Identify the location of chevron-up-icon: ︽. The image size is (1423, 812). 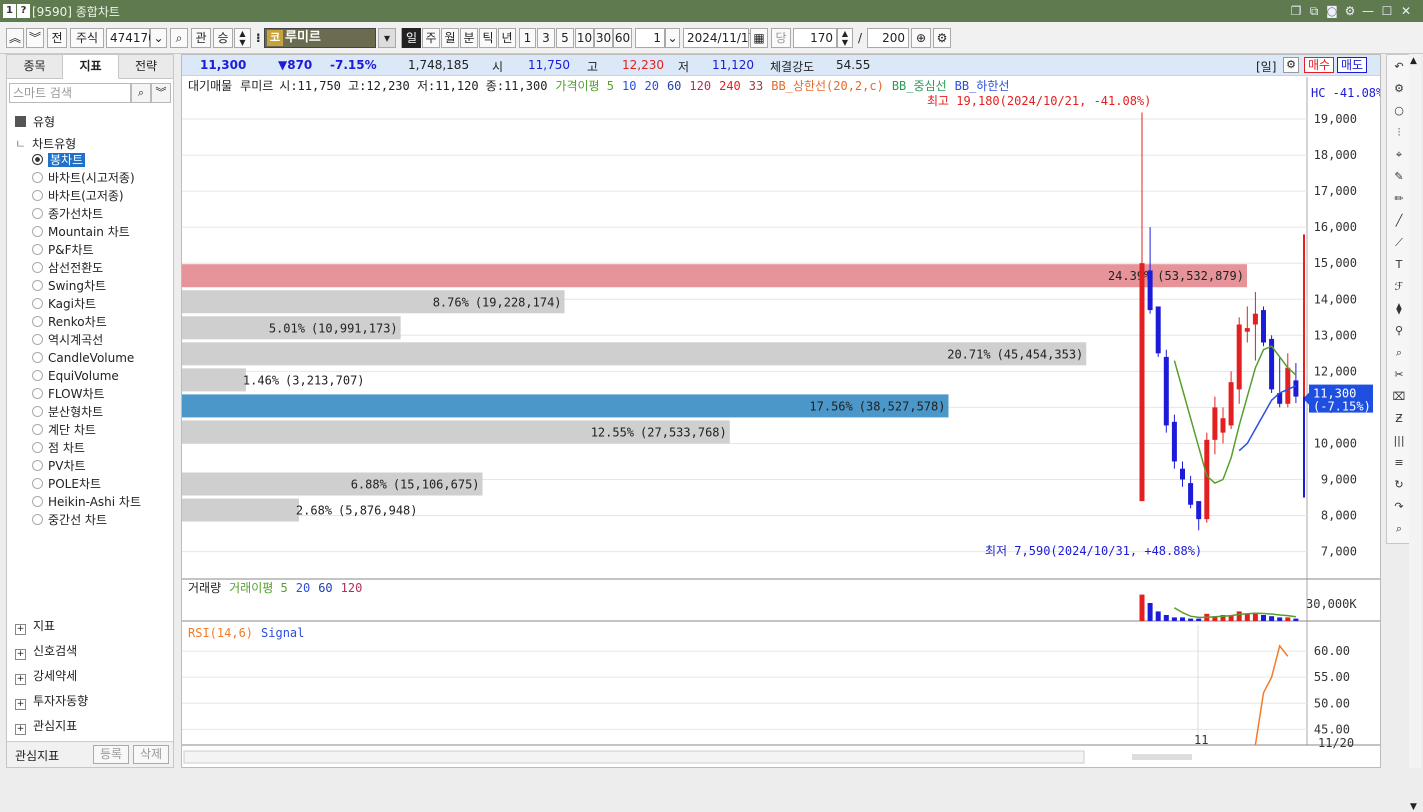
(15, 38).